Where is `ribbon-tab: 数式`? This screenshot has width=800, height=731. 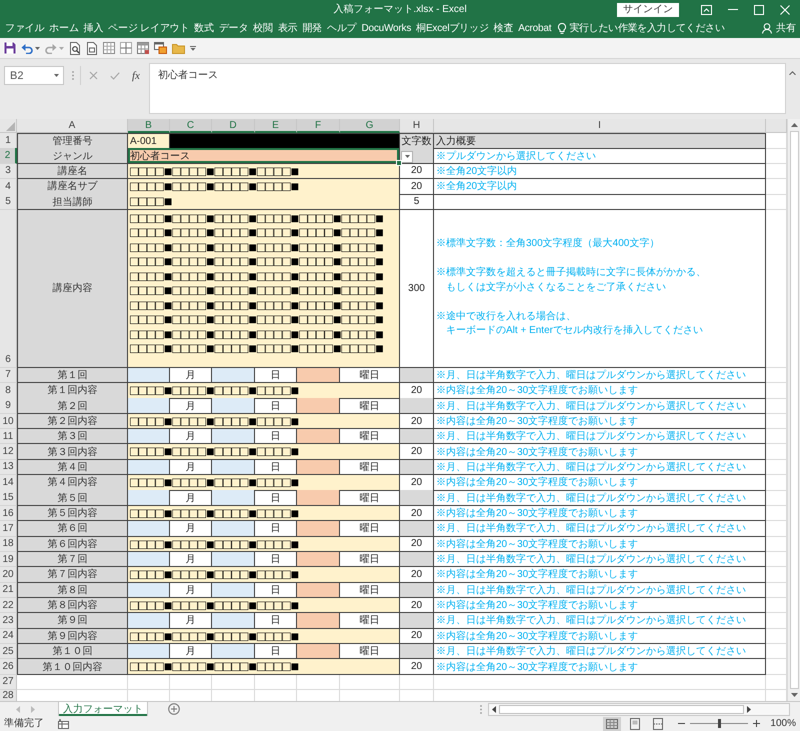 ribbon-tab: 数式 is located at coordinates (204, 28).